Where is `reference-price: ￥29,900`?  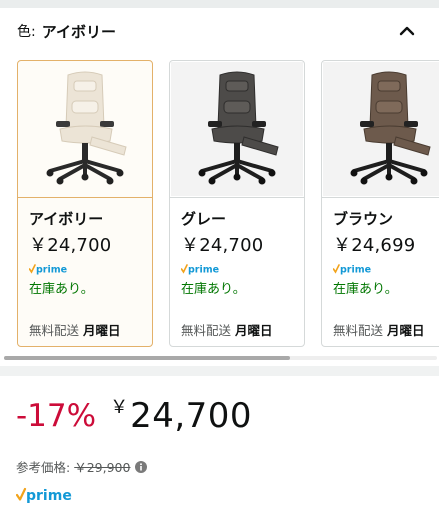
reference-price: ￥29,900 is located at coordinates (102, 467).